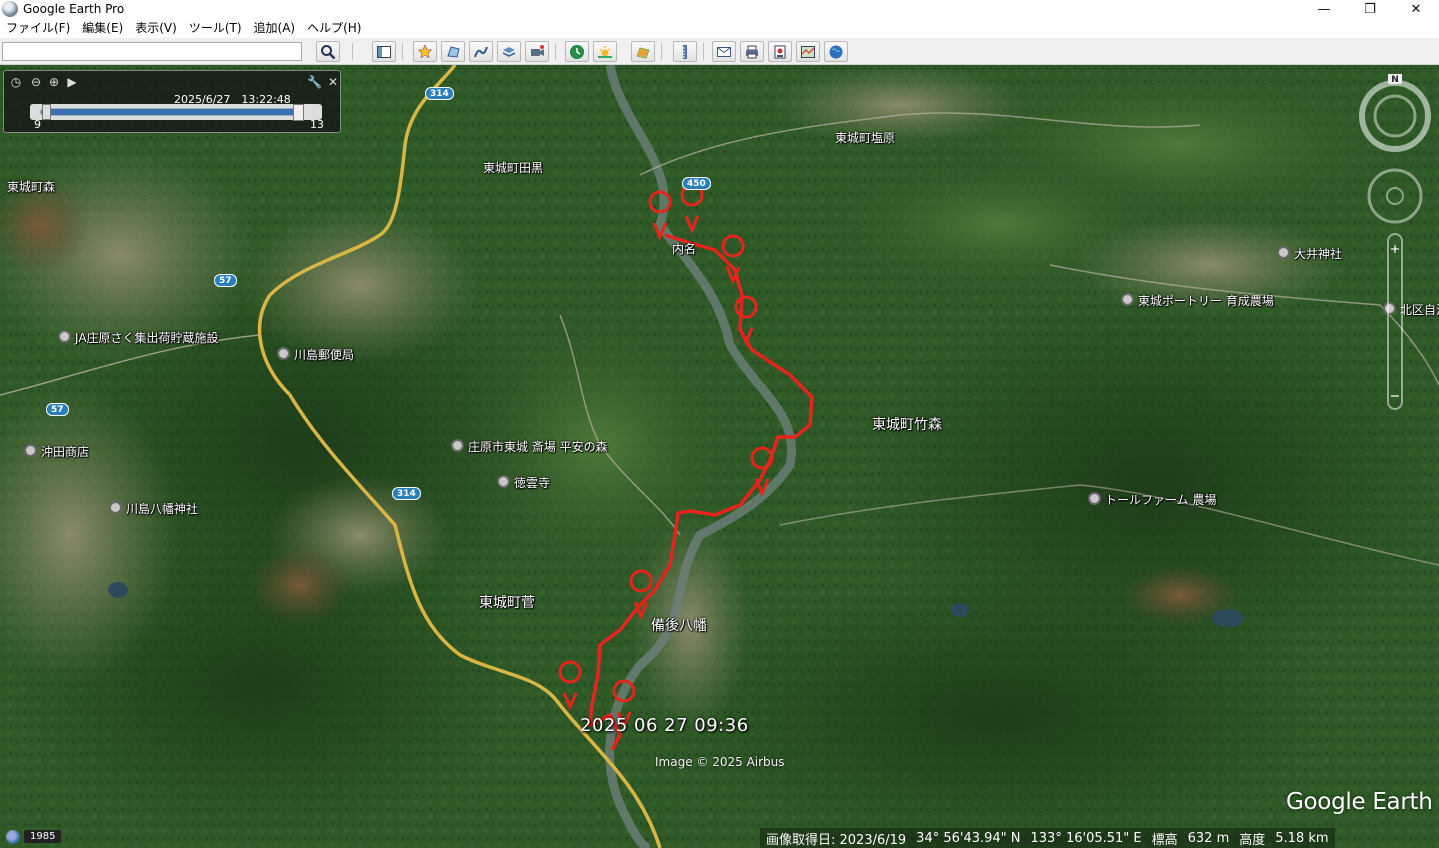 Image resolution: width=1439 pixels, height=848 pixels. I want to click on poi-label: 沖田商店, so click(56, 451).